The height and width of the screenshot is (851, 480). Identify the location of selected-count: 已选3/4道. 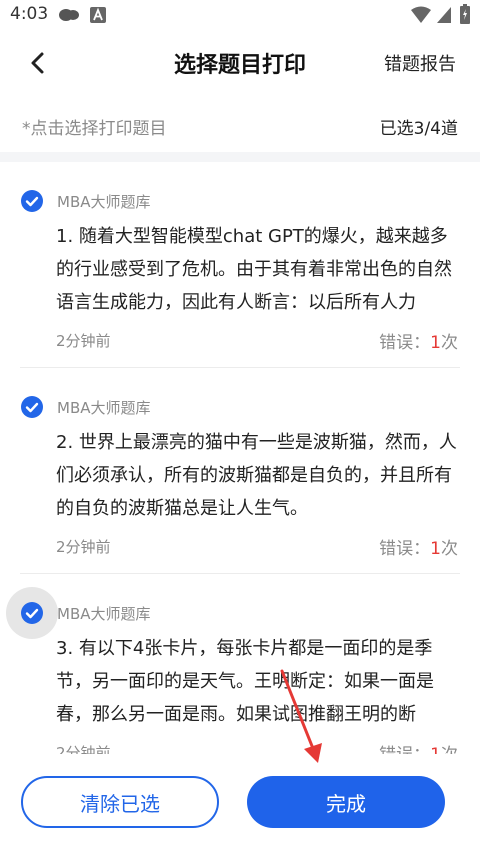
(418, 129).